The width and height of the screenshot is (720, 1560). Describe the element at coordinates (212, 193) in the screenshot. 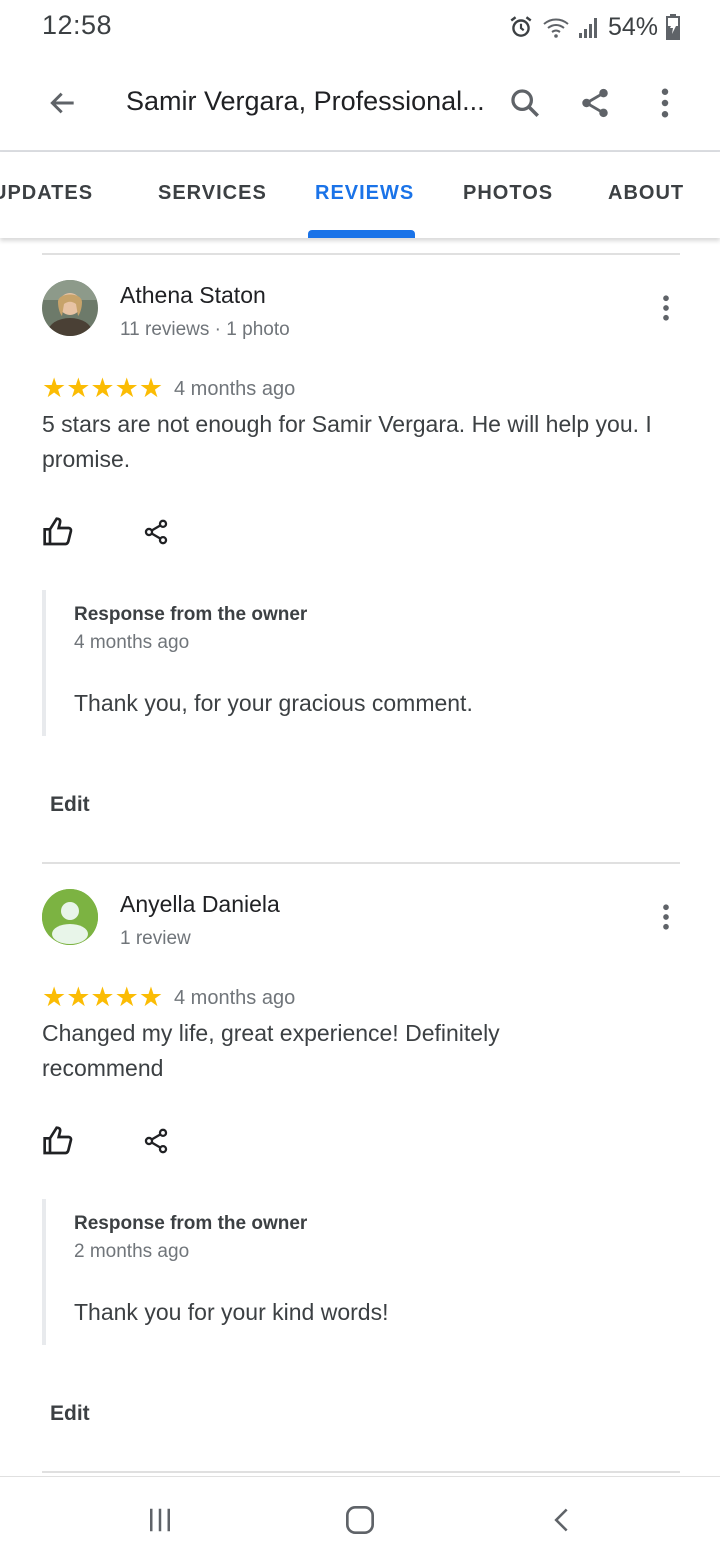

I see `tab-services: SERVICES` at that location.